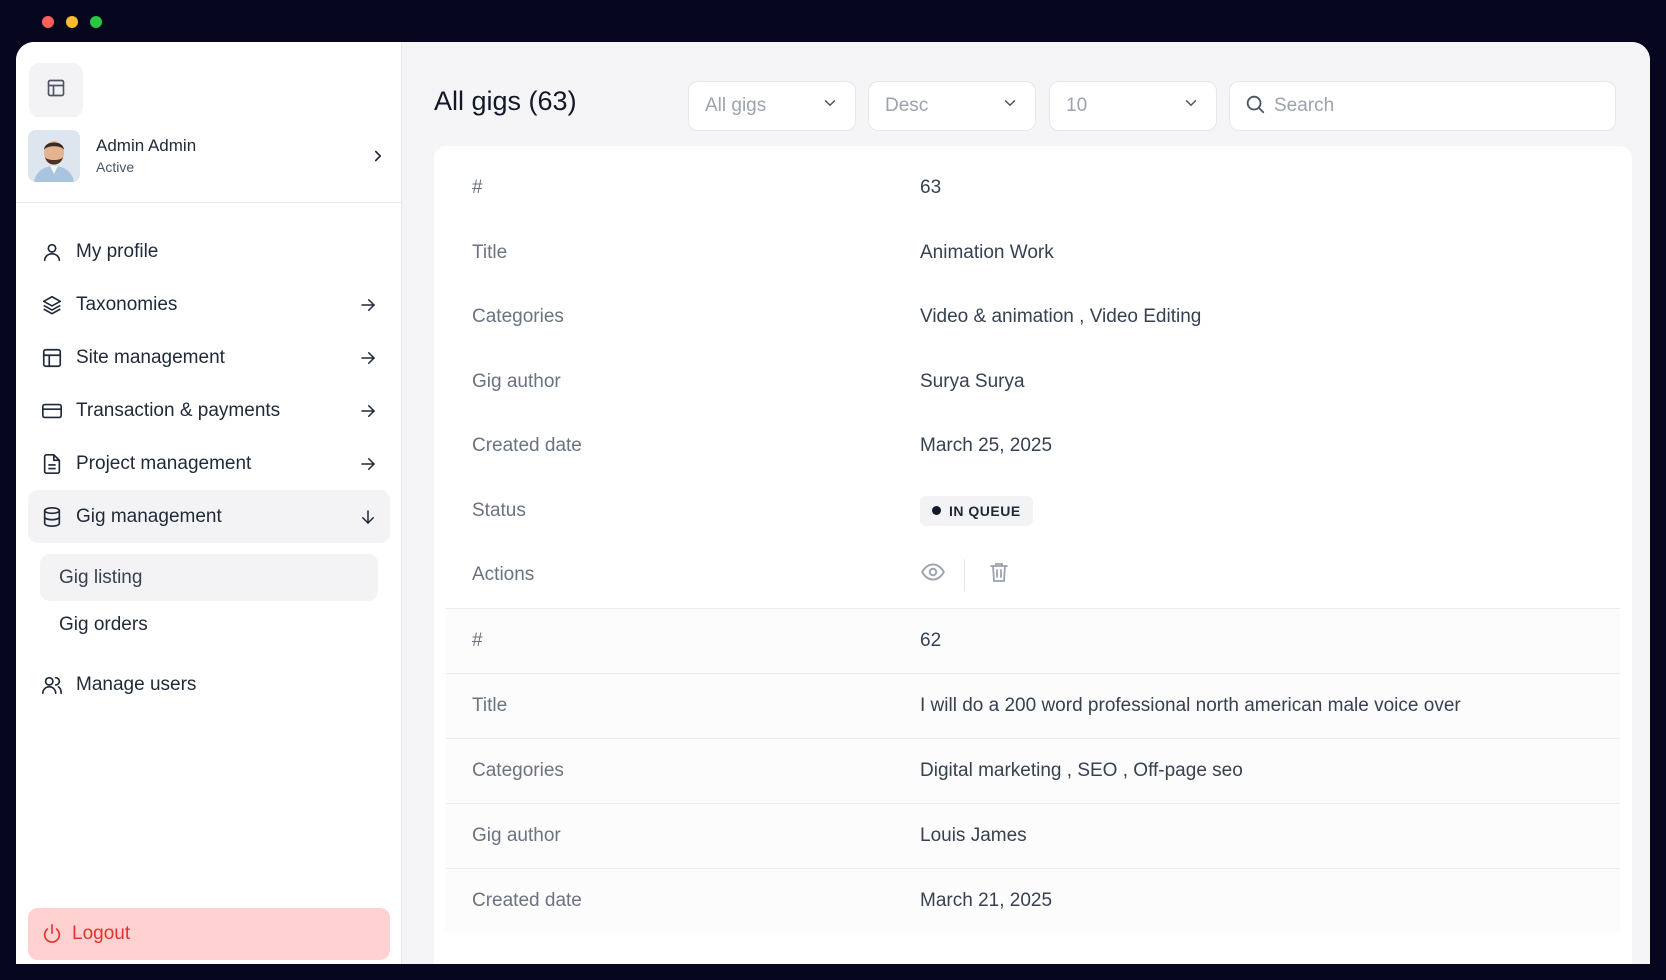 Image resolution: width=1666 pixels, height=980 pixels. I want to click on table-row: Gig author Louis James, so click(1033, 835).